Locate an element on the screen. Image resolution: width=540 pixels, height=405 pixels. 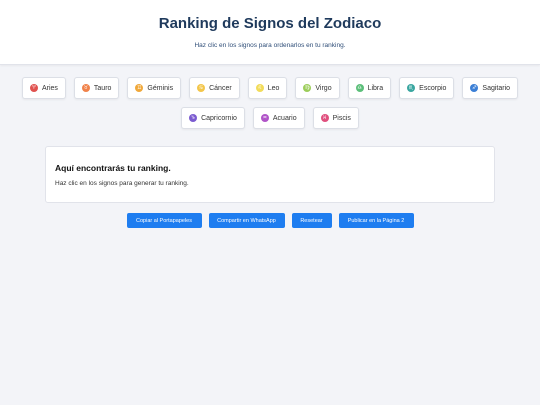
share-whatsapp-button: Compartir en WhatsApp is located at coordinates (246, 220).